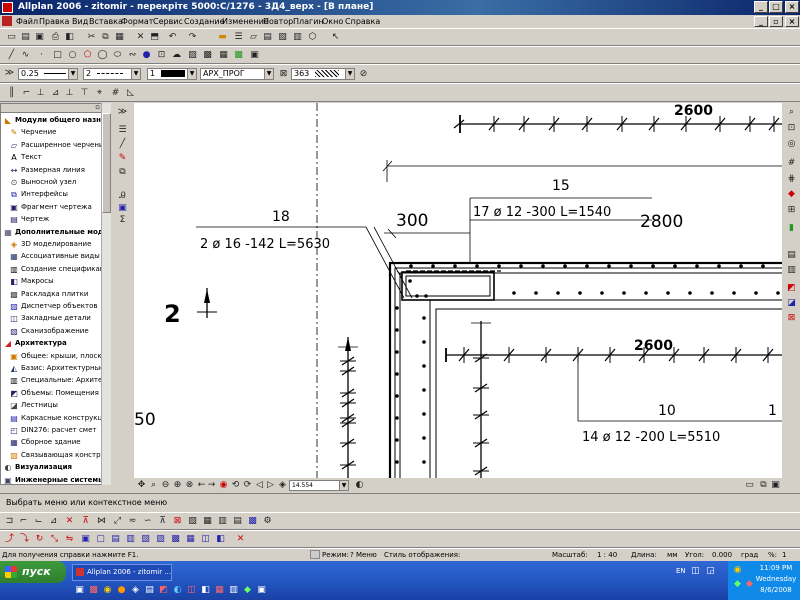 This screenshot has width=800, height=600. I want to click on tree-item: ▥ Создание спецификаций, so click(59, 269).